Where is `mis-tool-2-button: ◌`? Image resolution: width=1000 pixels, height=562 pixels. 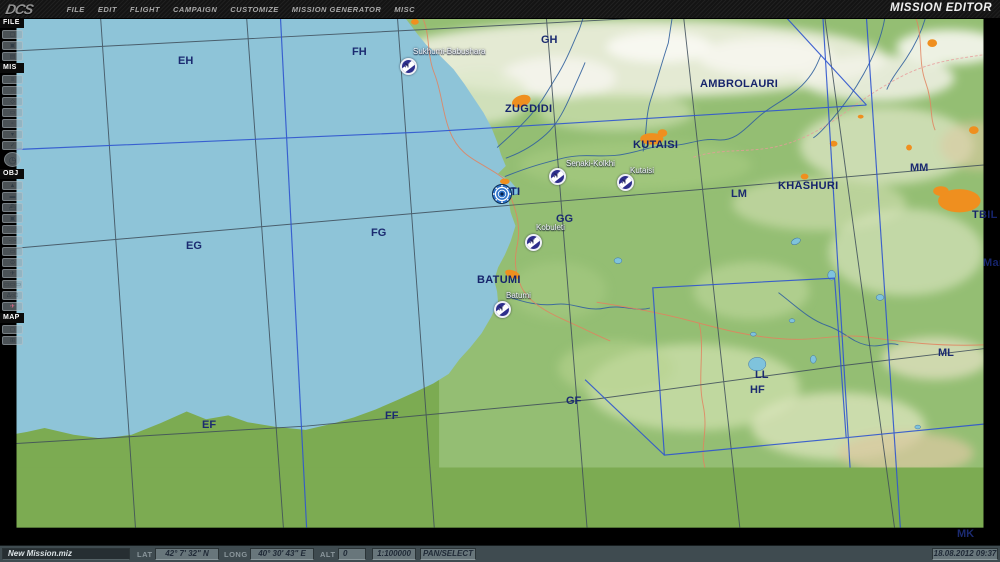
mis-tool-2-button: ◌ is located at coordinates (12, 90).